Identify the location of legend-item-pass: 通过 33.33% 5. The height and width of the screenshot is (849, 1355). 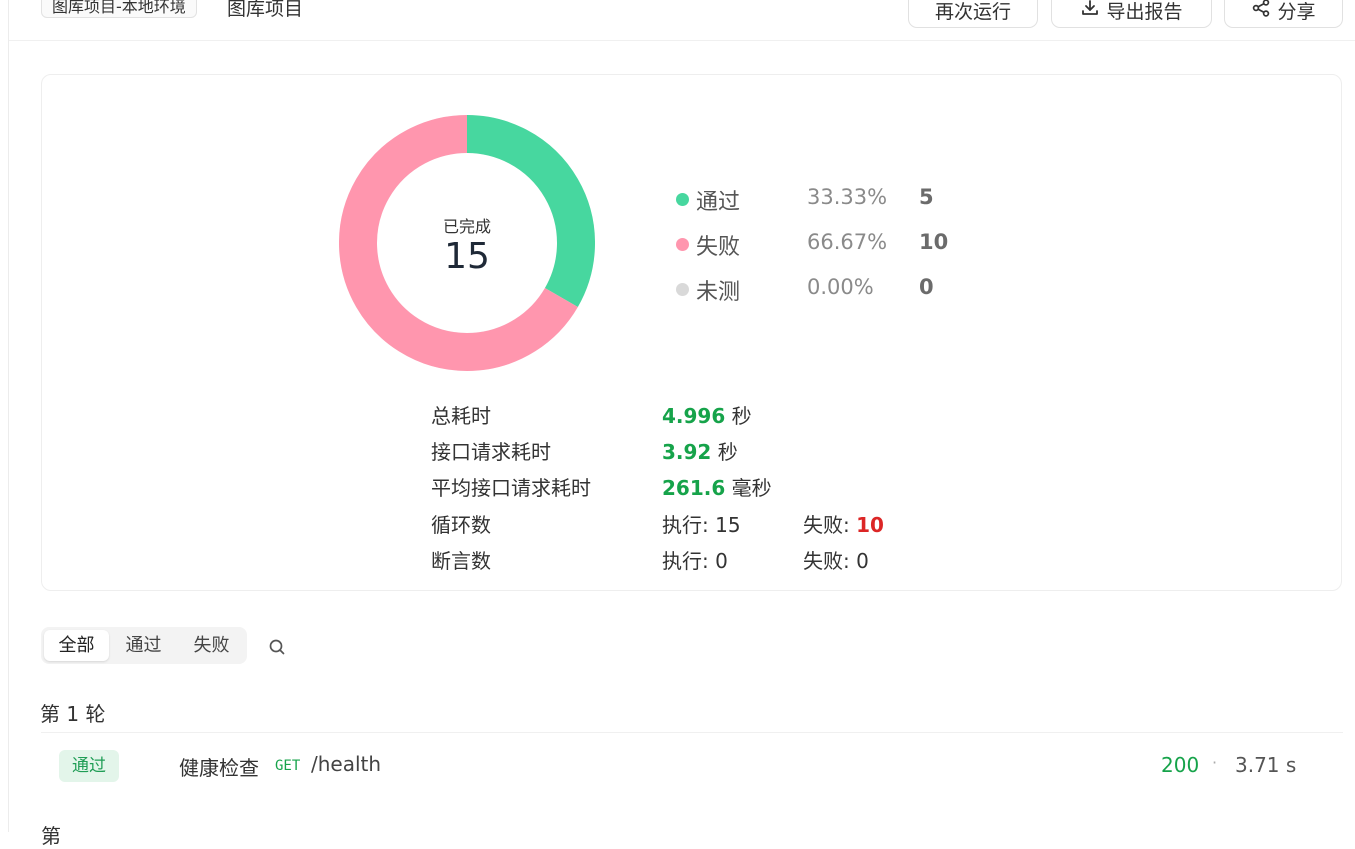
(826, 199).